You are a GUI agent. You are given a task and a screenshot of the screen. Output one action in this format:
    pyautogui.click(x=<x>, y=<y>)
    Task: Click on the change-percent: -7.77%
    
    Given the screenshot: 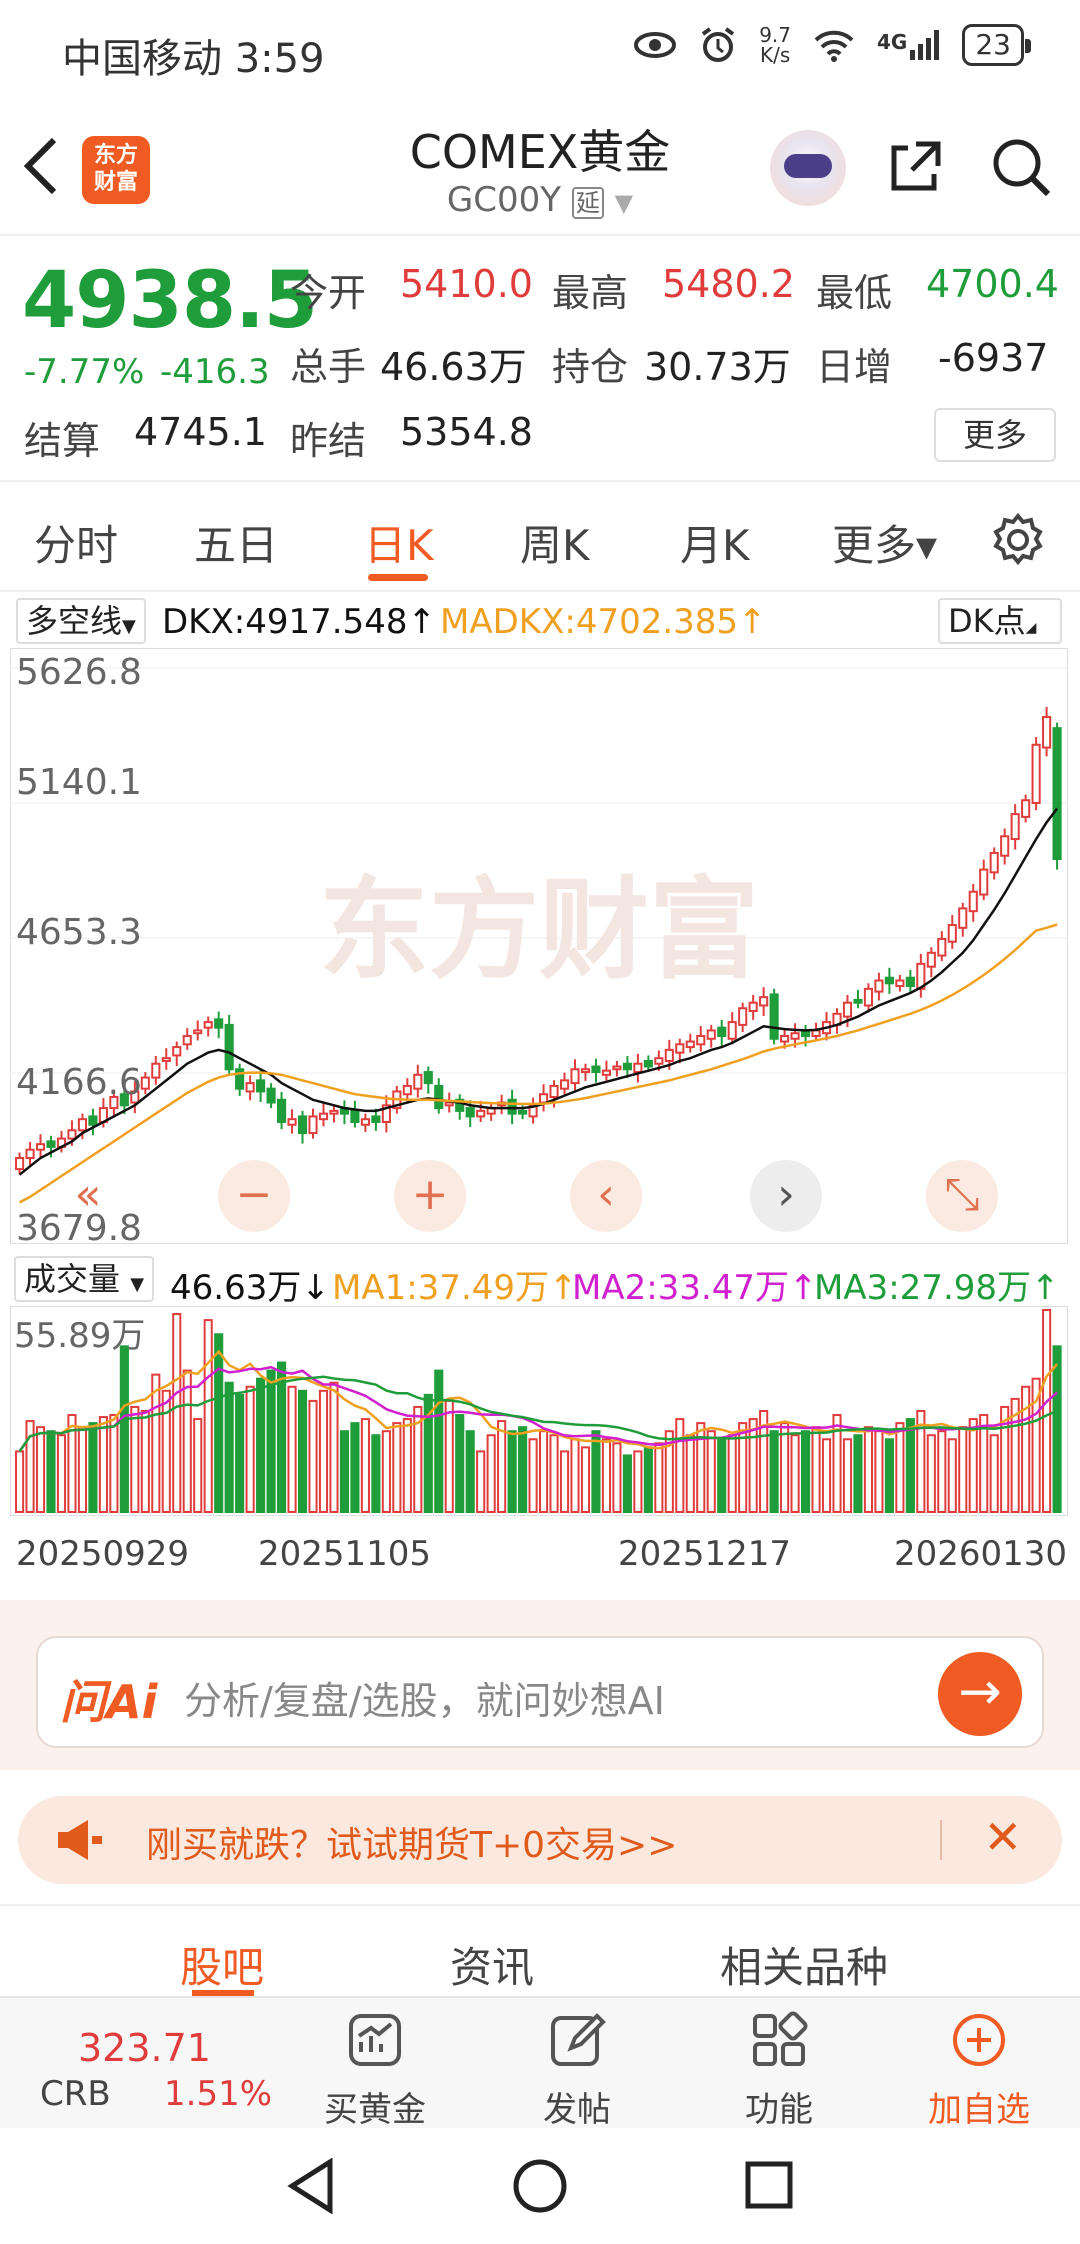 What is the action you would take?
    pyautogui.click(x=84, y=372)
    